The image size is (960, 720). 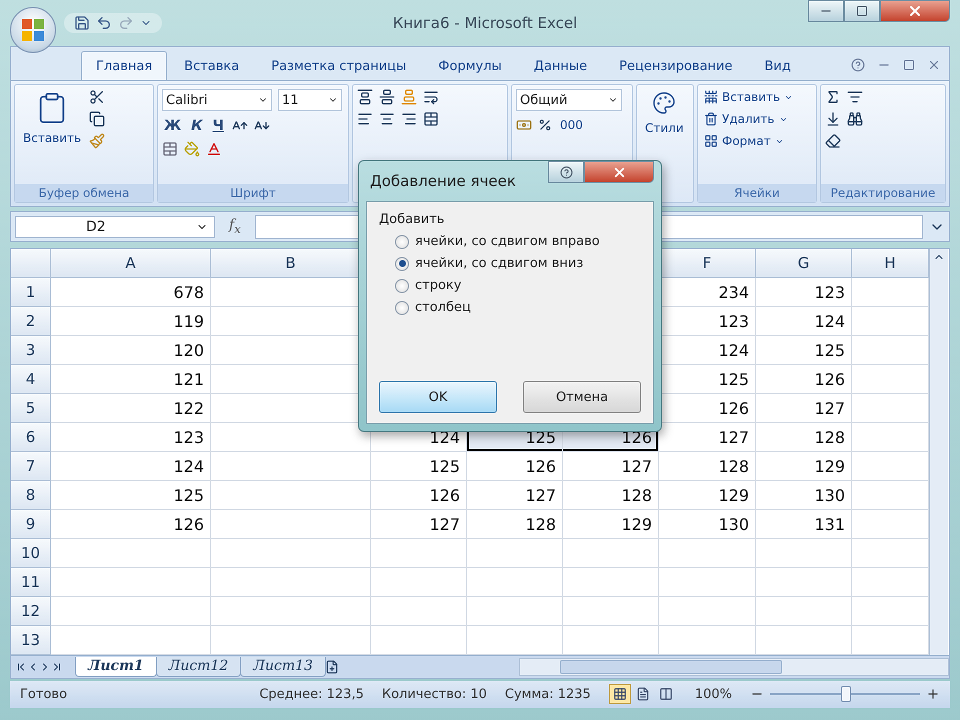 I want to click on sum-text: Сумма: 1235, so click(x=547, y=694).